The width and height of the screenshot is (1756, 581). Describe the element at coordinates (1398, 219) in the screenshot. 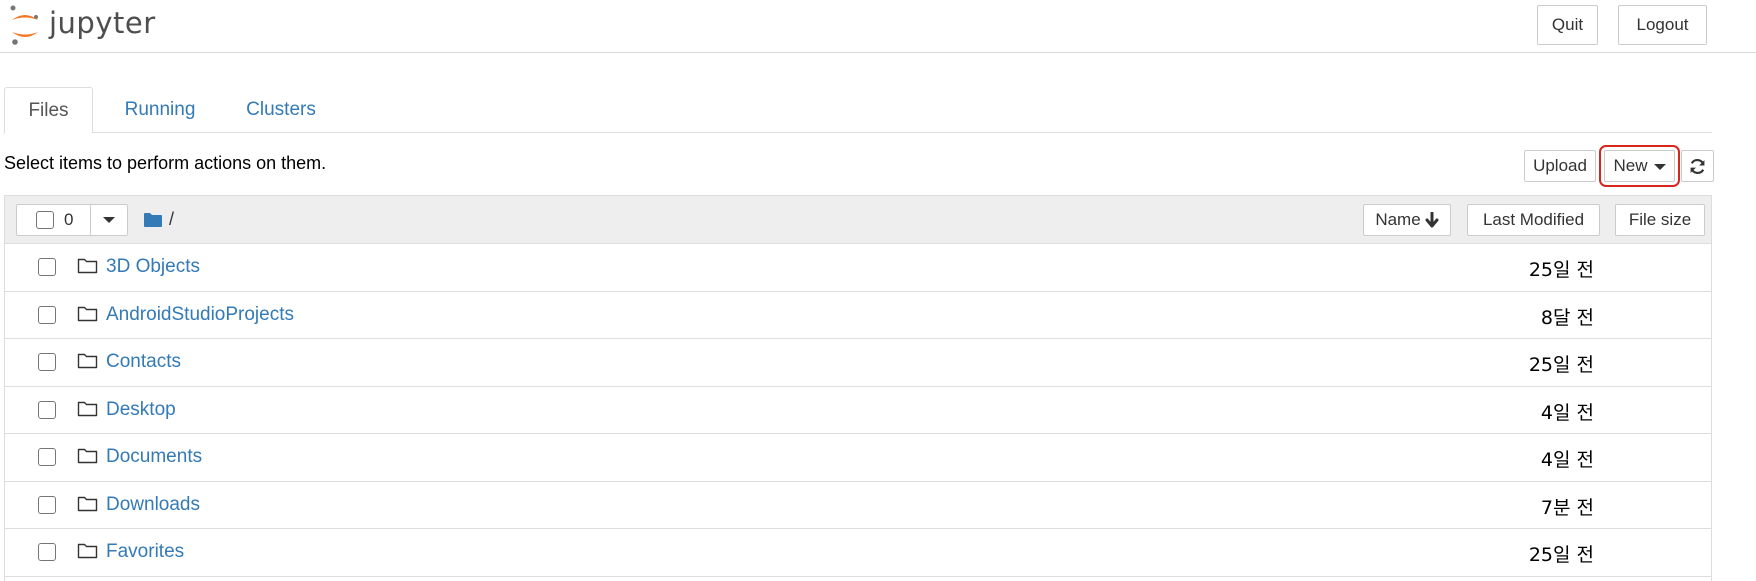

I see `sort-name-label: Name` at that location.